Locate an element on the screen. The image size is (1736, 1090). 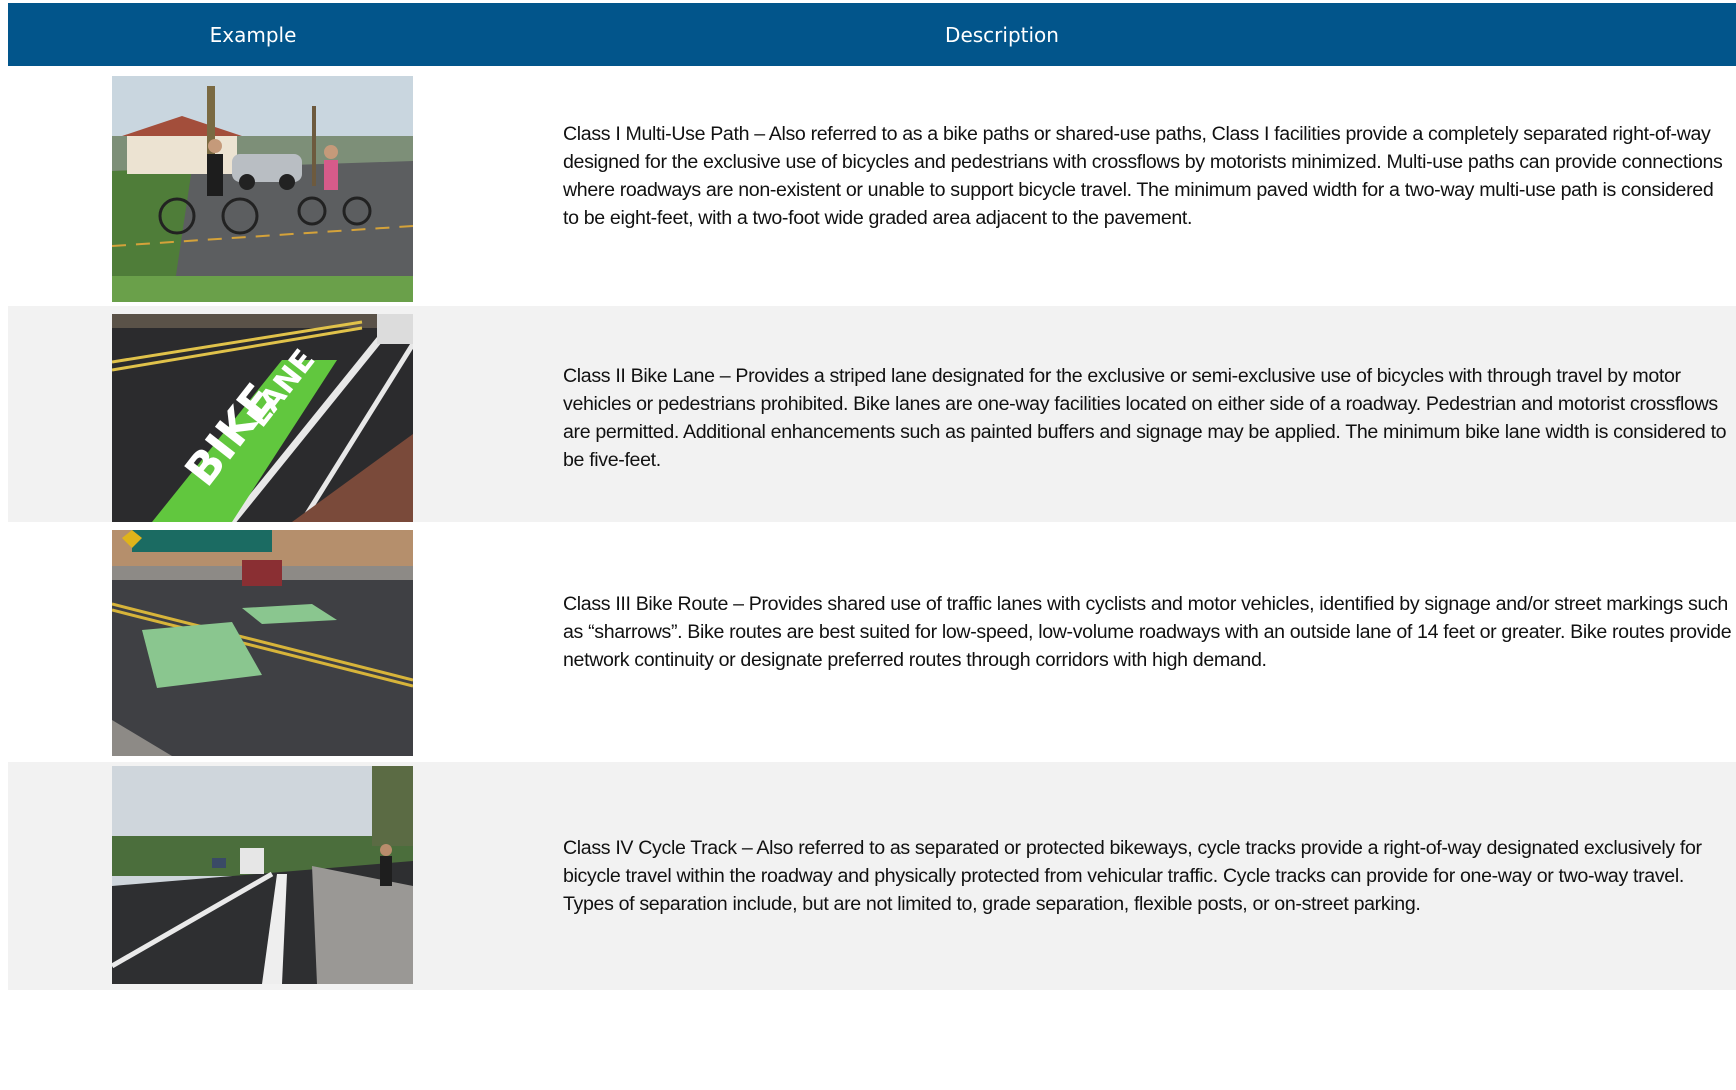
separated-cycle-track-photo is located at coordinates (262, 875).